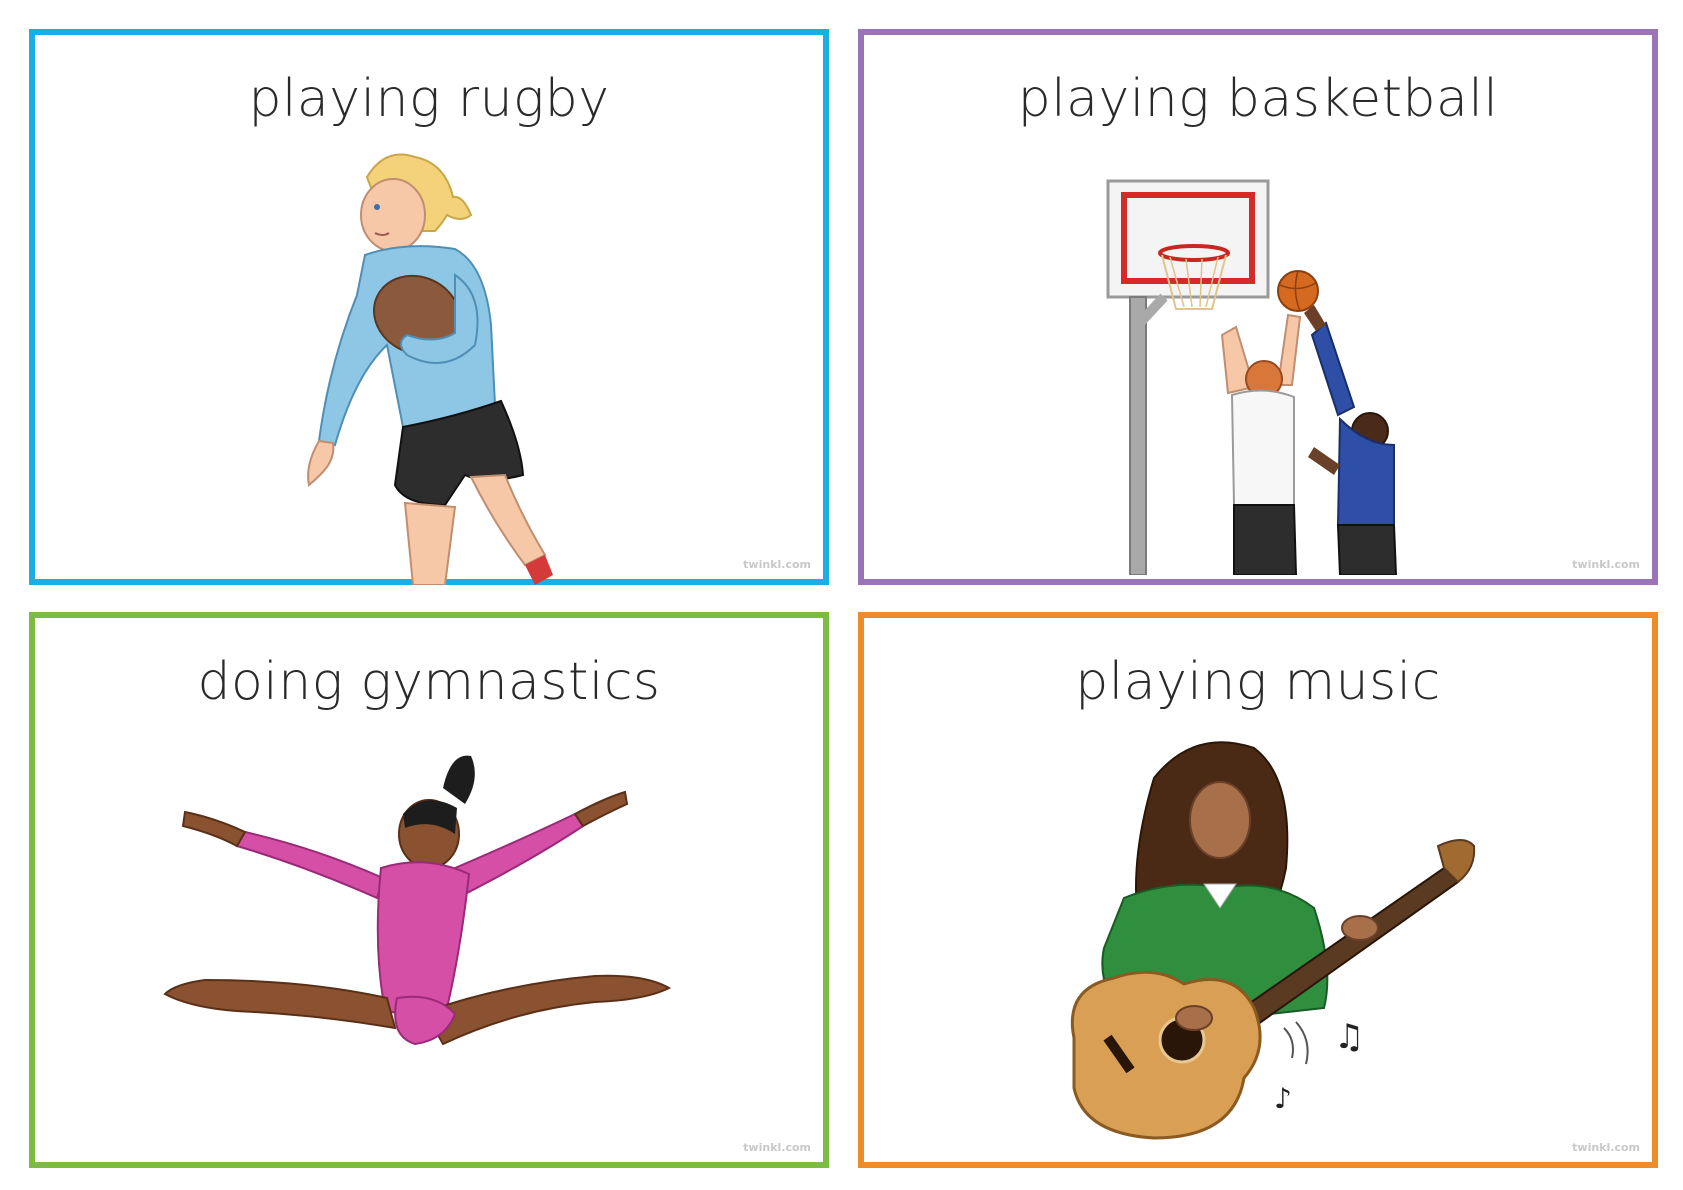 The image size is (1683, 1190). What do you see at coordinates (1252, 377) in the screenshot?
I see `basketball-players-illustration` at bounding box center [1252, 377].